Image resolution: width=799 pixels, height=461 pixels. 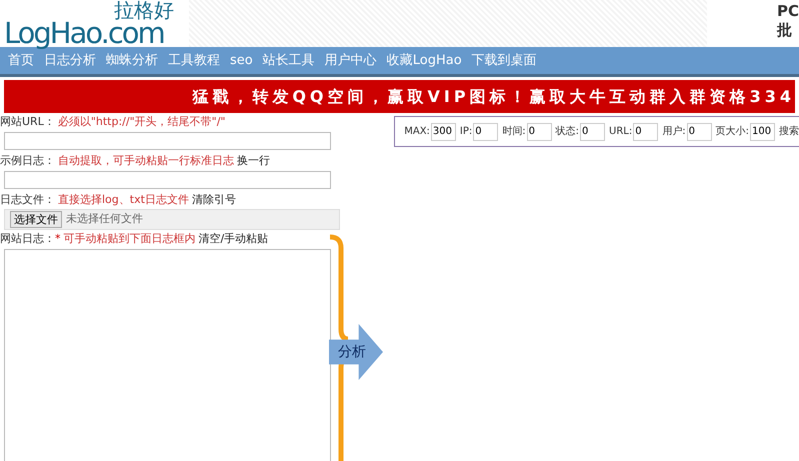 What do you see at coordinates (27, 122) in the screenshot?
I see `field-label: 网站URL：` at bounding box center [27, 122].